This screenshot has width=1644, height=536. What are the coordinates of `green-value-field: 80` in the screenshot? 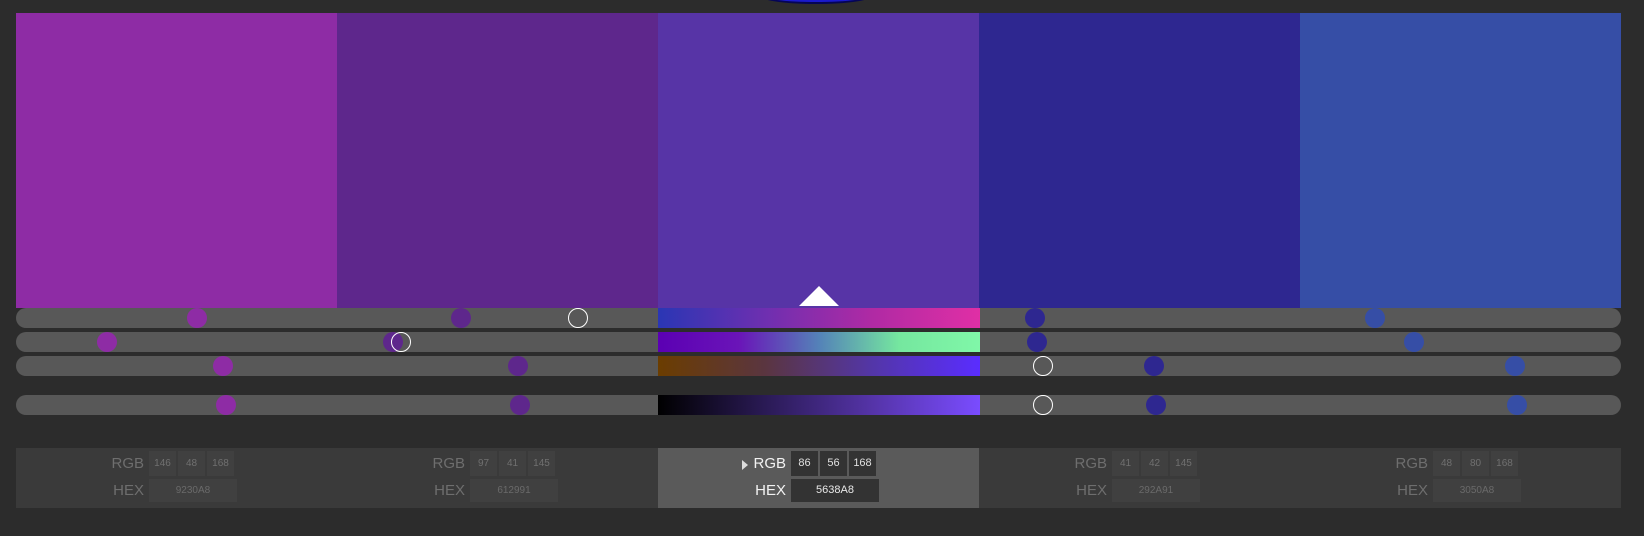 It's located at (1475, 463).